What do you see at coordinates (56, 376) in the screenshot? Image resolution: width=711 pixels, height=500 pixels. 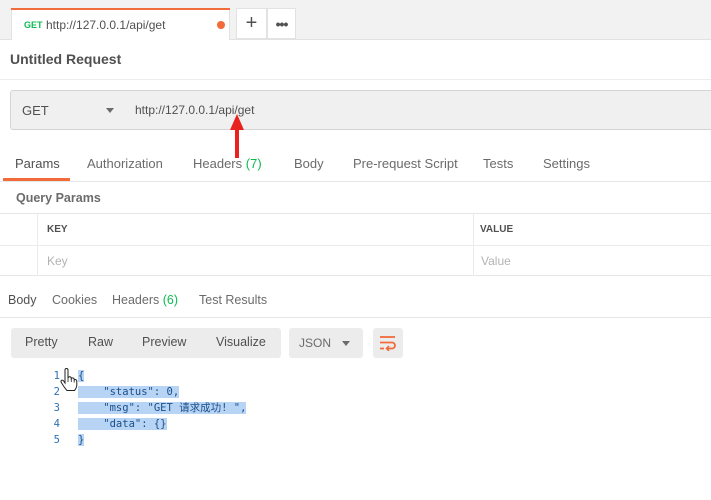 I see `line-number: 1` at bounding box center [56, 376].